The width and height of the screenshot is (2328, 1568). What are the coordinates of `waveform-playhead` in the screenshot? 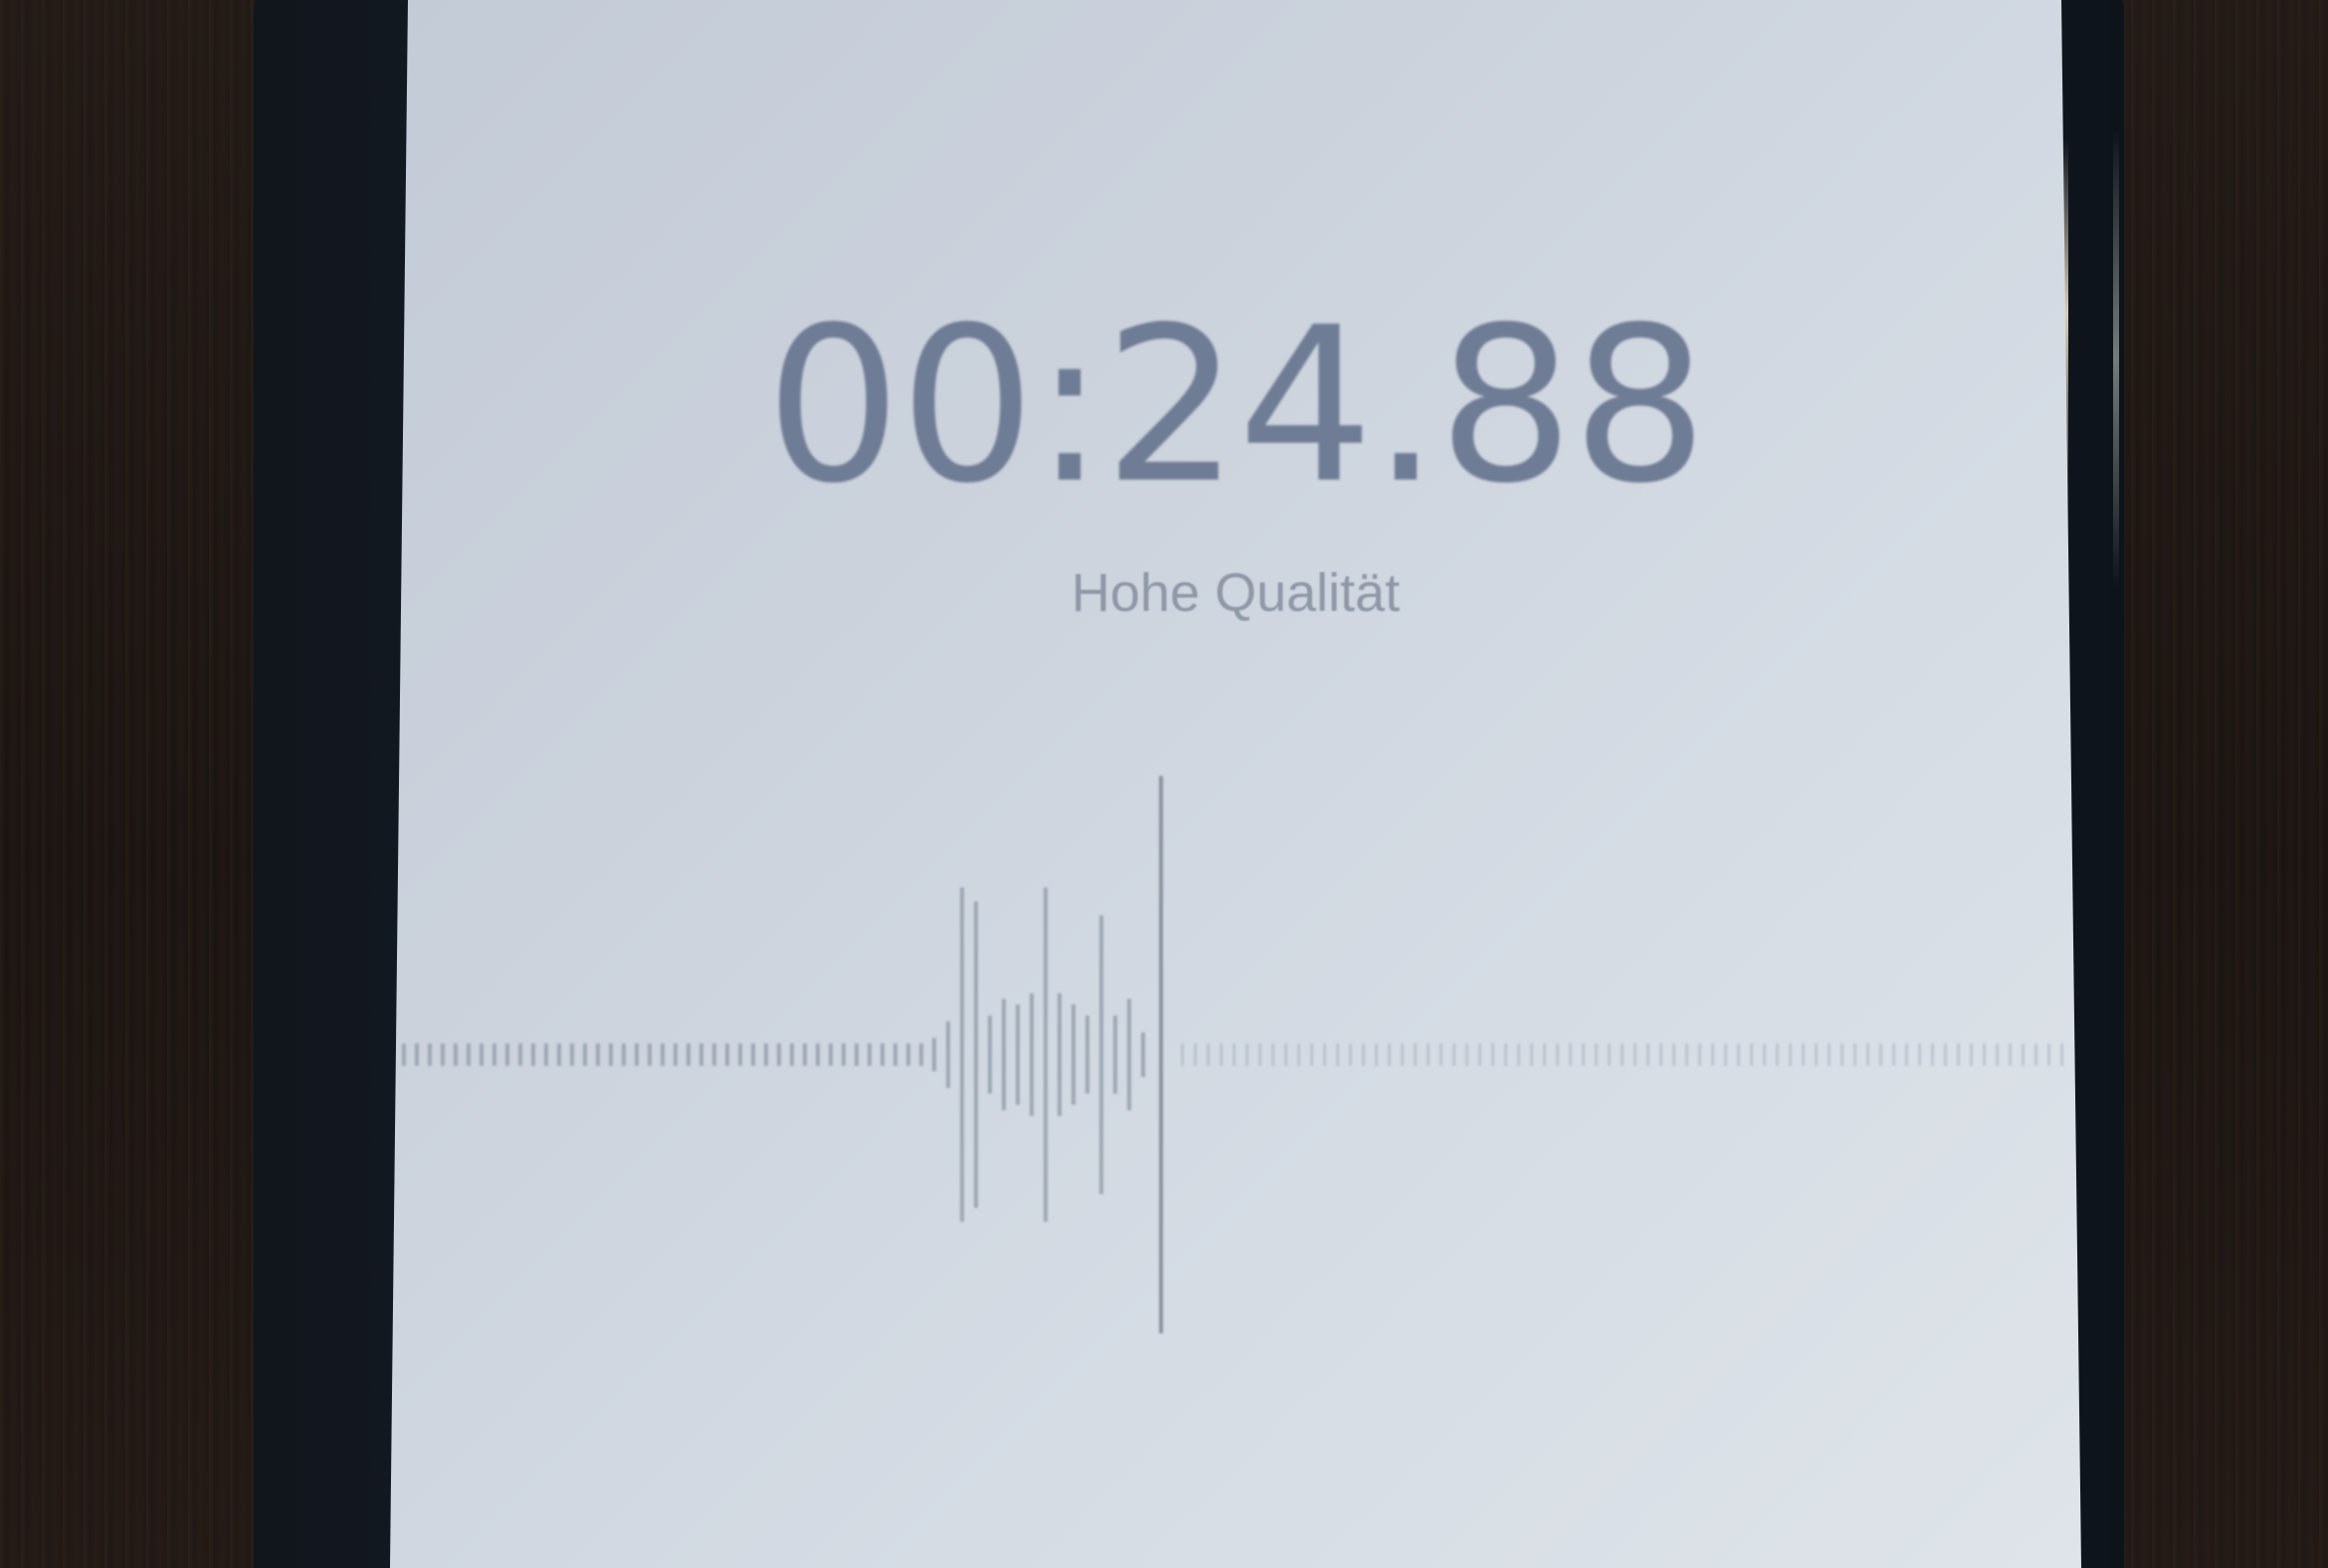 It's located at (1161, 1054).